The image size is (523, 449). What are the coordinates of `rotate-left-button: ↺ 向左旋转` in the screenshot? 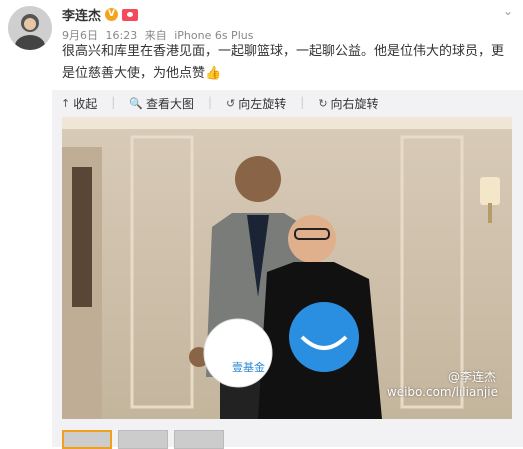 It's located at (256, 103).